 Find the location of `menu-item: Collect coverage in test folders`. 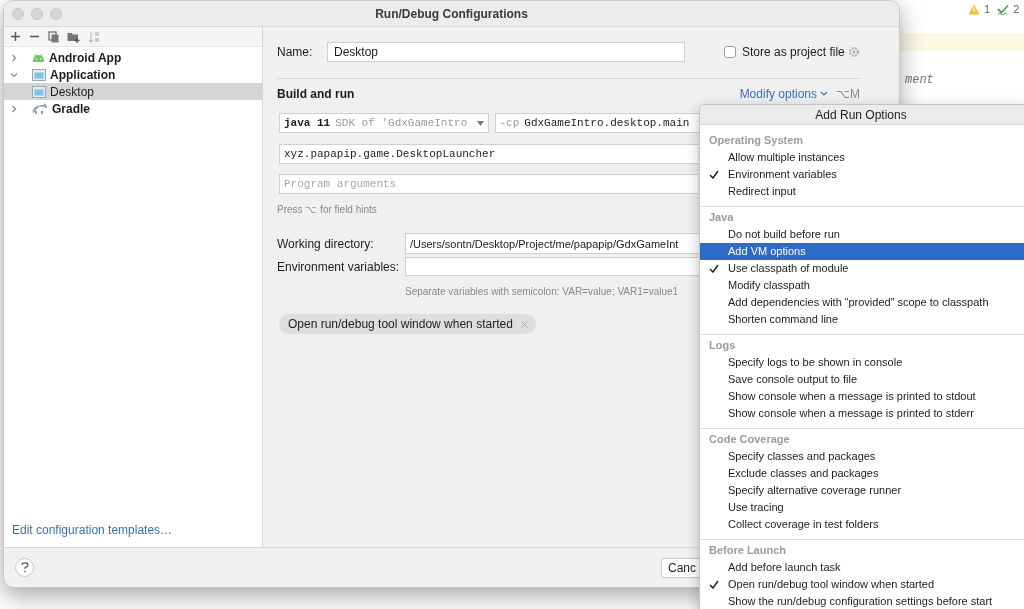

menu-item: Collect coverage in test folders is located at coordinates (862, 524).